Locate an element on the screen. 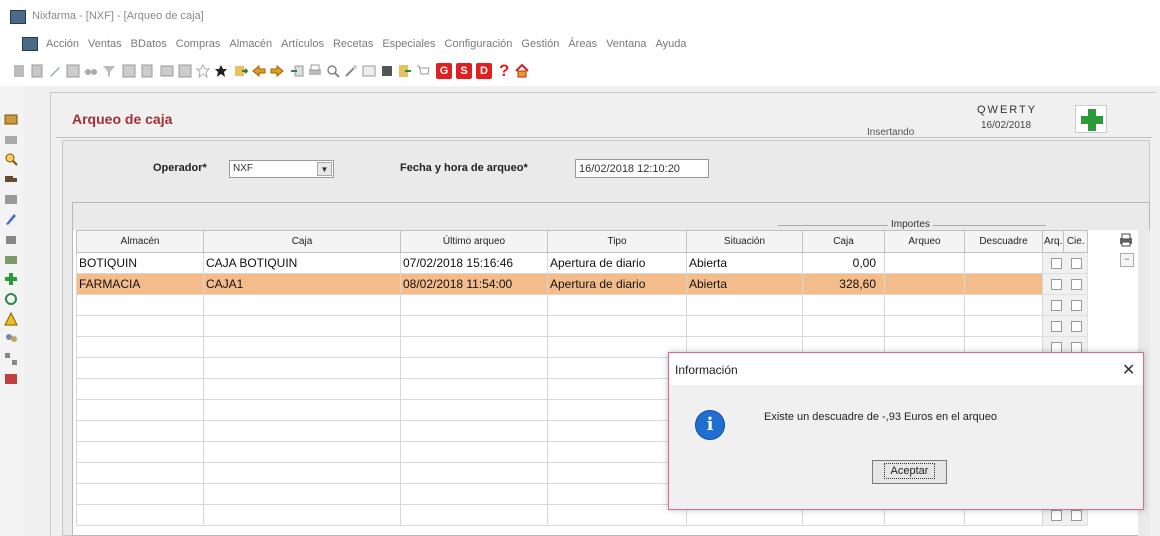  stop-icon is located at coordinates (387, 71).